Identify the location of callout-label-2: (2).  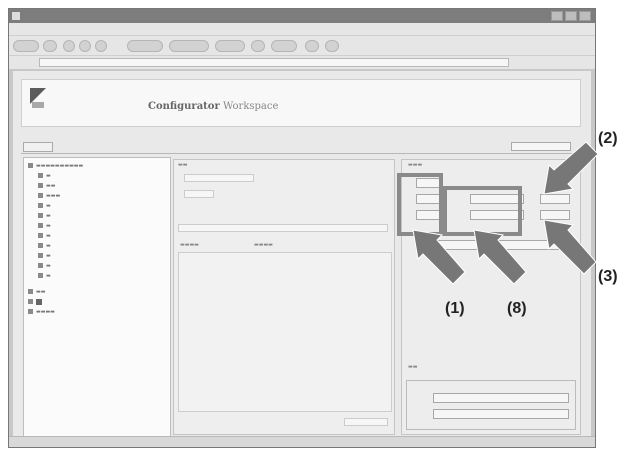
(608, 138).